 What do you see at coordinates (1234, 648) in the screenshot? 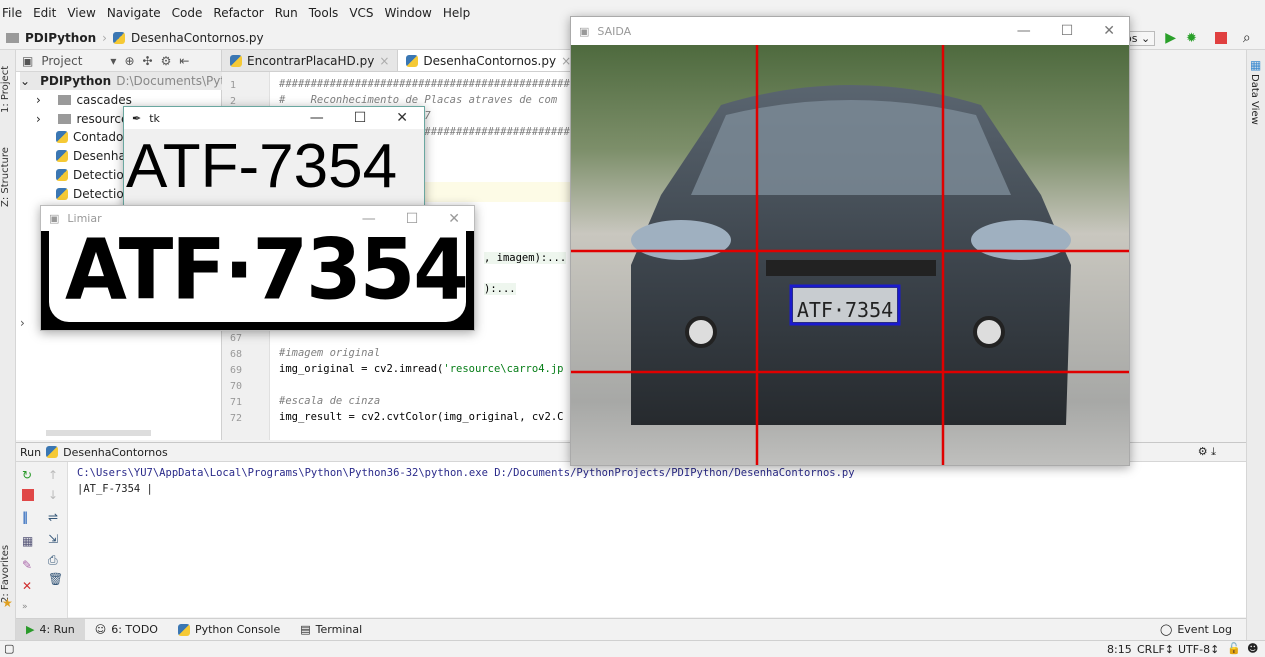
I see `lock-icon: 🔓` at bounding box center [1234, 648].